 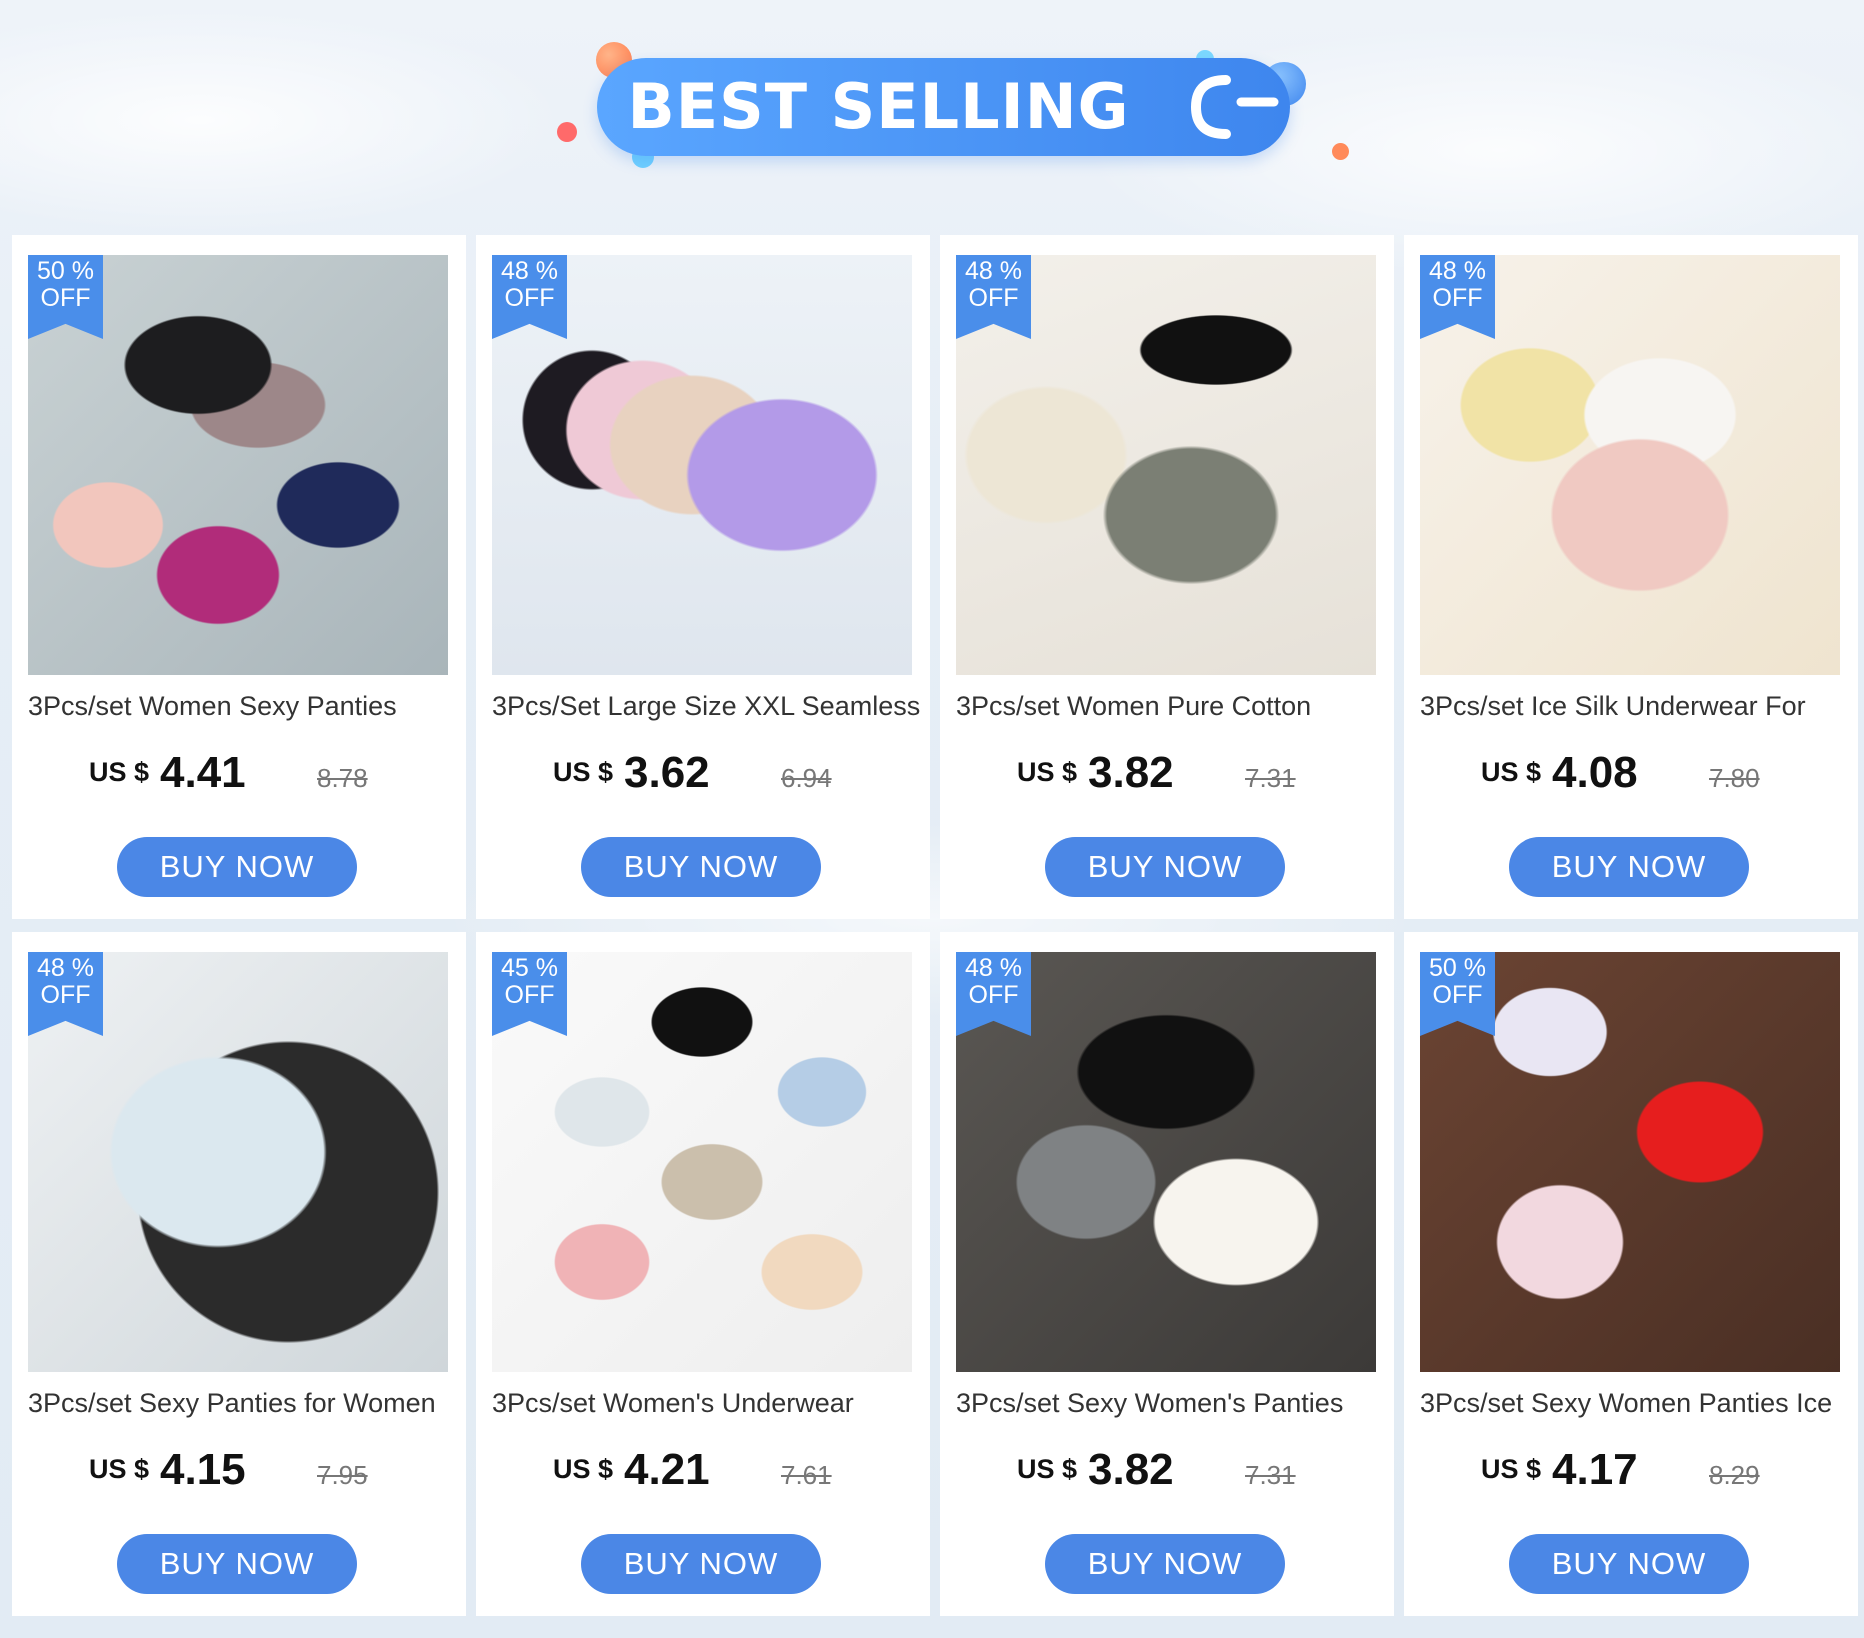 I want to click on sale-price: 4.17, so click(x=1595, y=1469).